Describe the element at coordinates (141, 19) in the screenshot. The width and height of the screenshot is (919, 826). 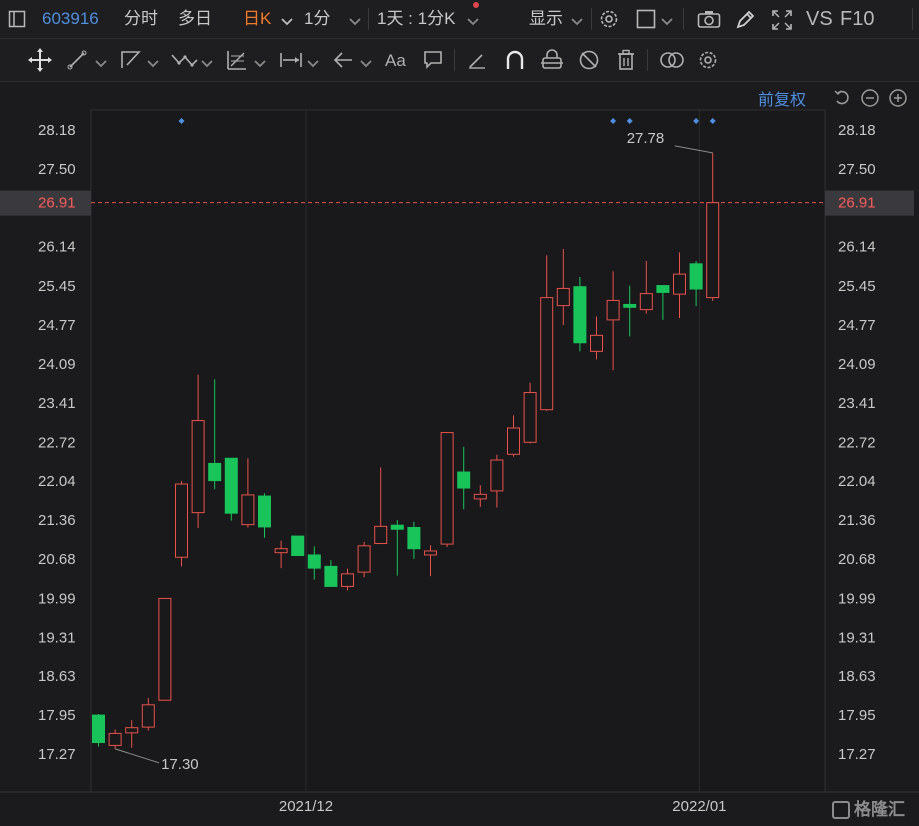
I see `tab-fenshi: 分时` at that location.